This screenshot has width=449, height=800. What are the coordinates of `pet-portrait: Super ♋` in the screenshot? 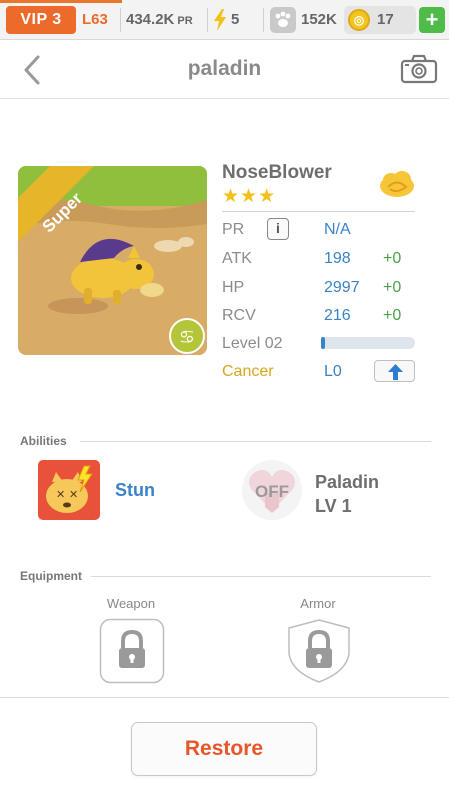 It's located at (112, 260).